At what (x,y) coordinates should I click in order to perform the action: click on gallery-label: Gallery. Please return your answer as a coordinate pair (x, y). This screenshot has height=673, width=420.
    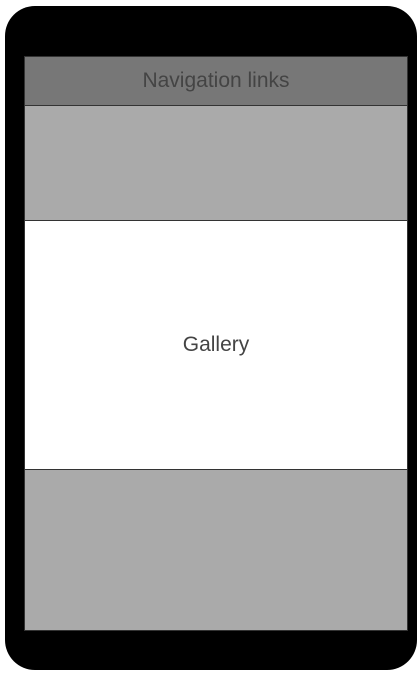
    Looking at the image, I should click on (216, 344).